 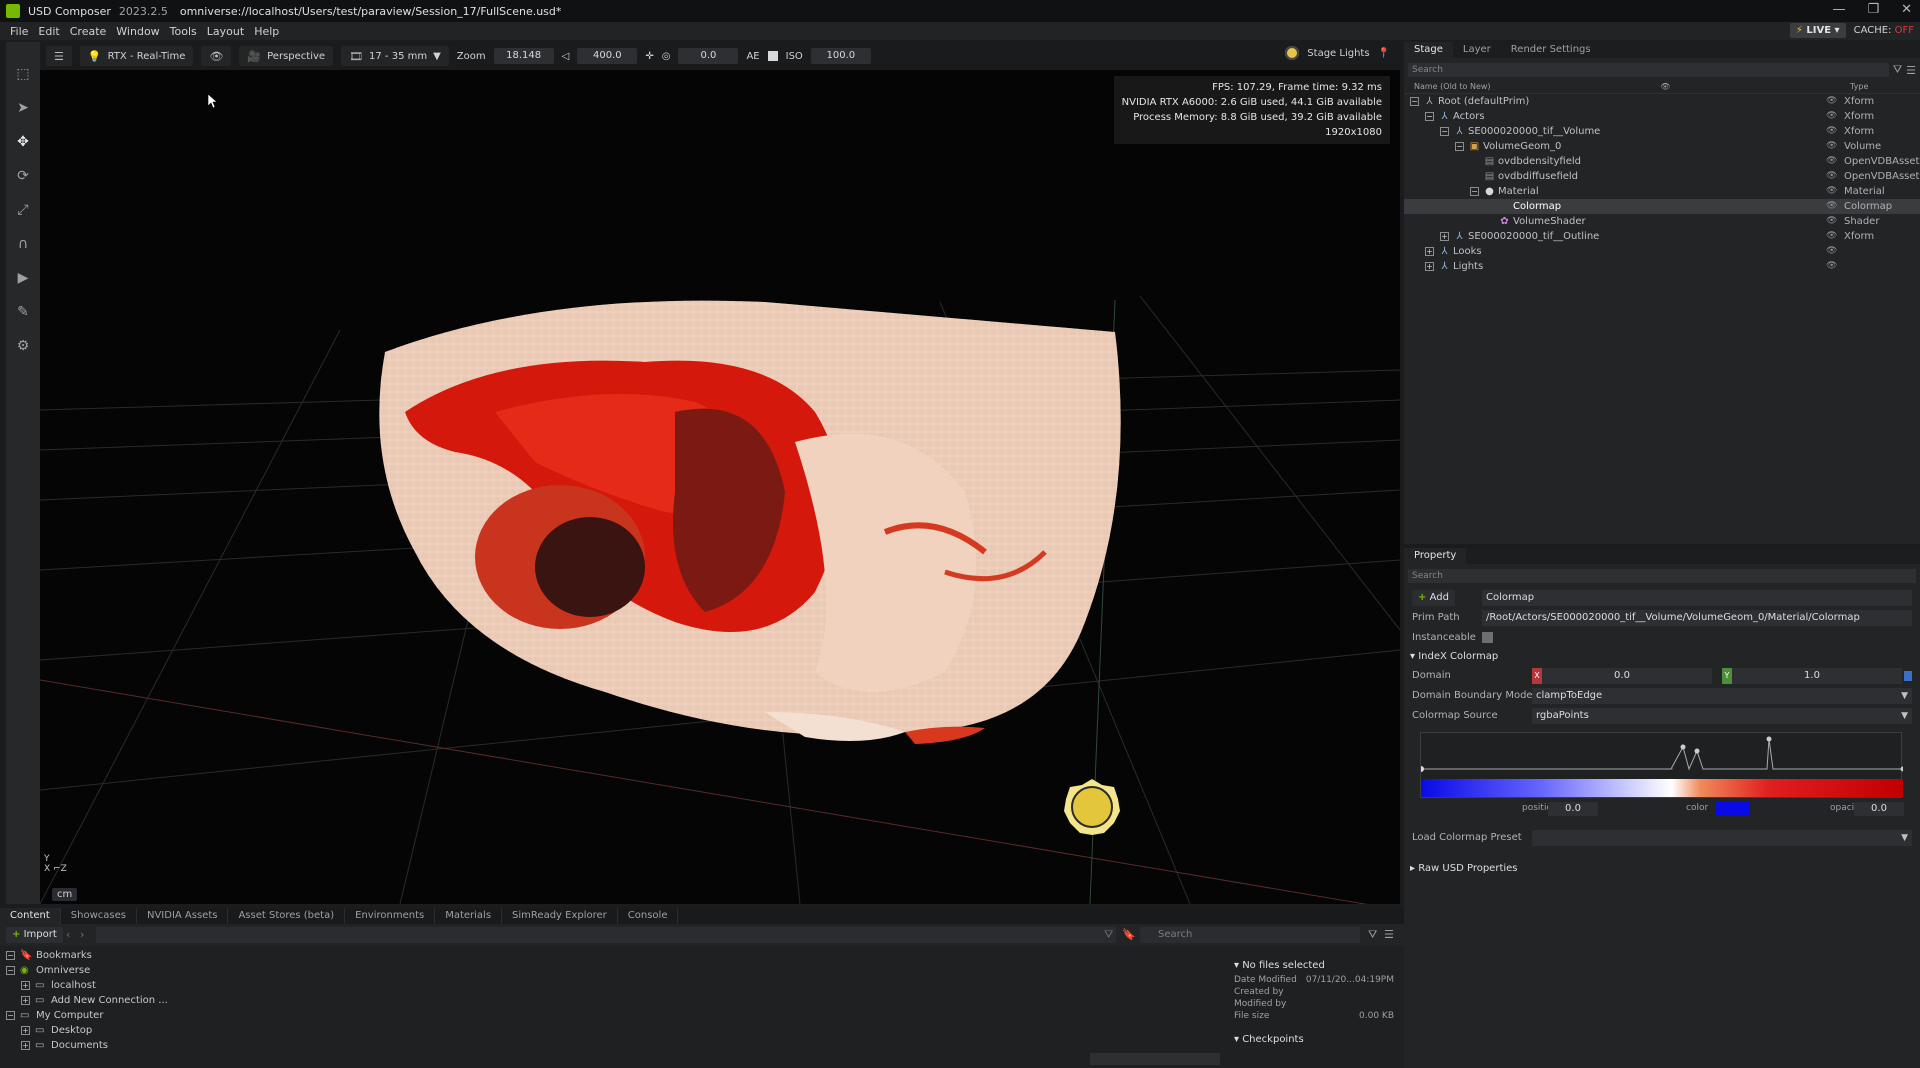 What do you see at coordinates (1129, 934) in the screenshot?
I see `bookmark-icon: 🔖` at bounding box center [1129, 934].